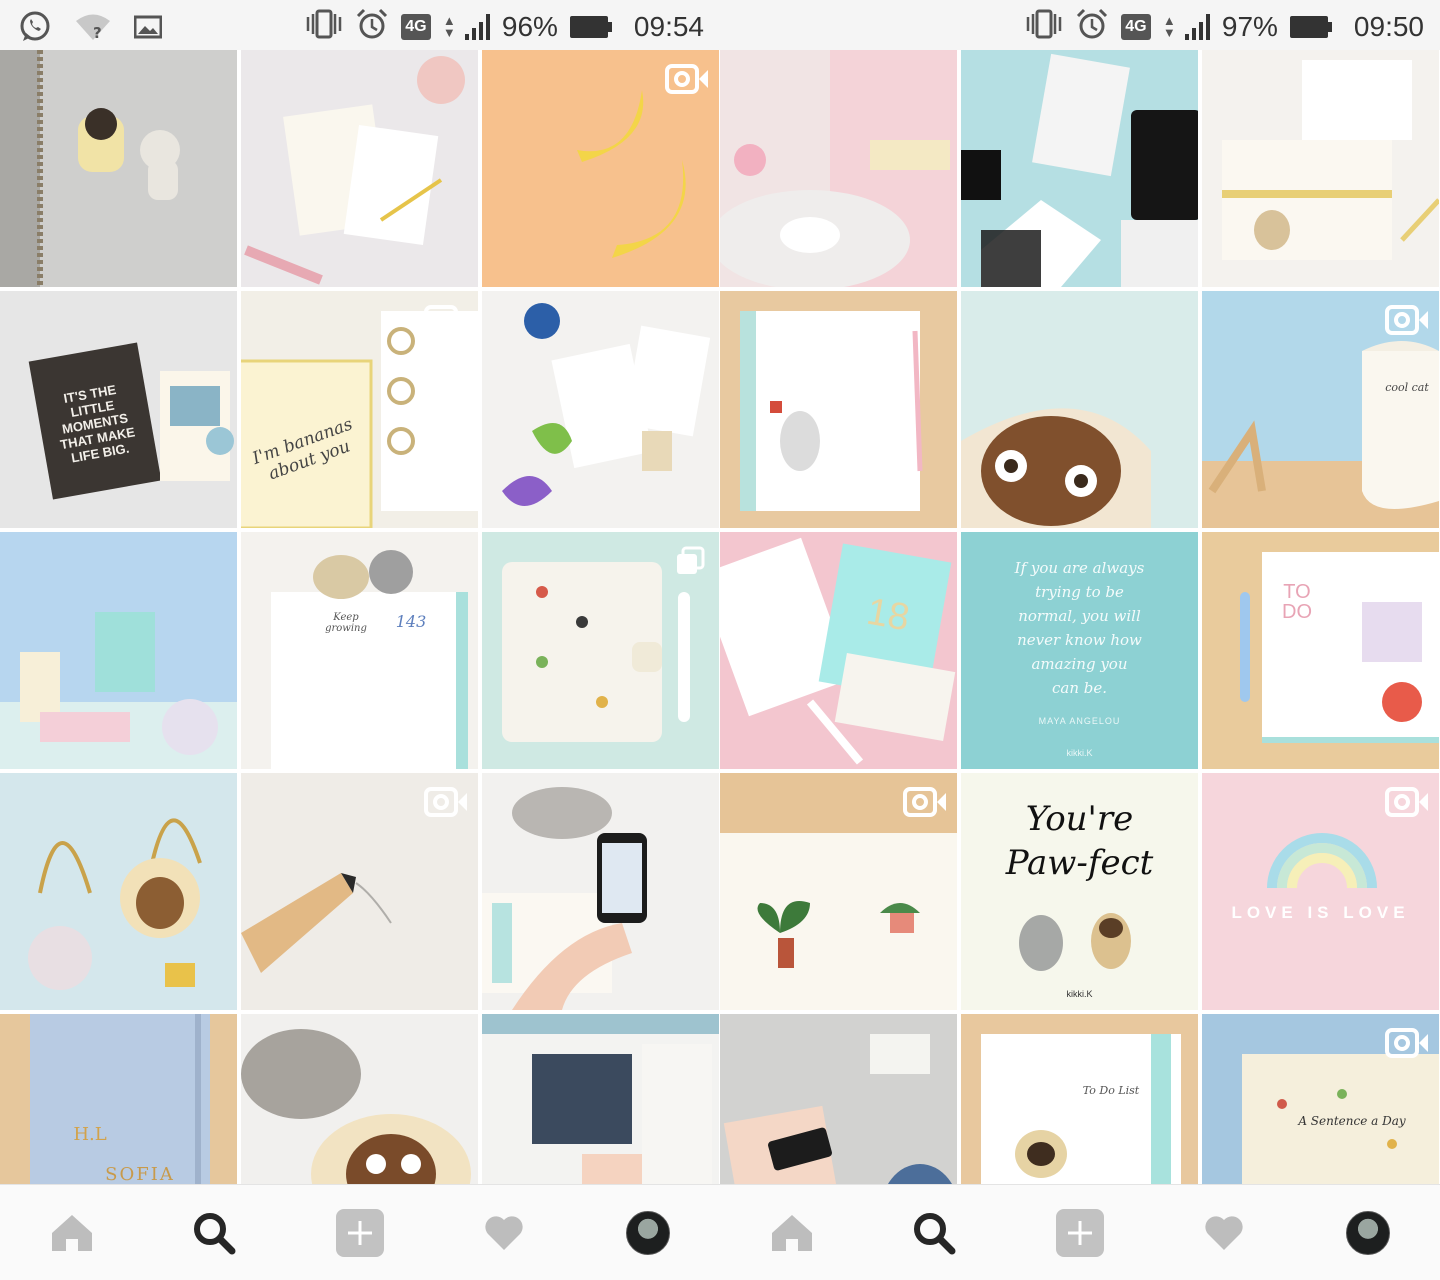  I want to click on post-tile-gift-wallets, so click(1079, 168).